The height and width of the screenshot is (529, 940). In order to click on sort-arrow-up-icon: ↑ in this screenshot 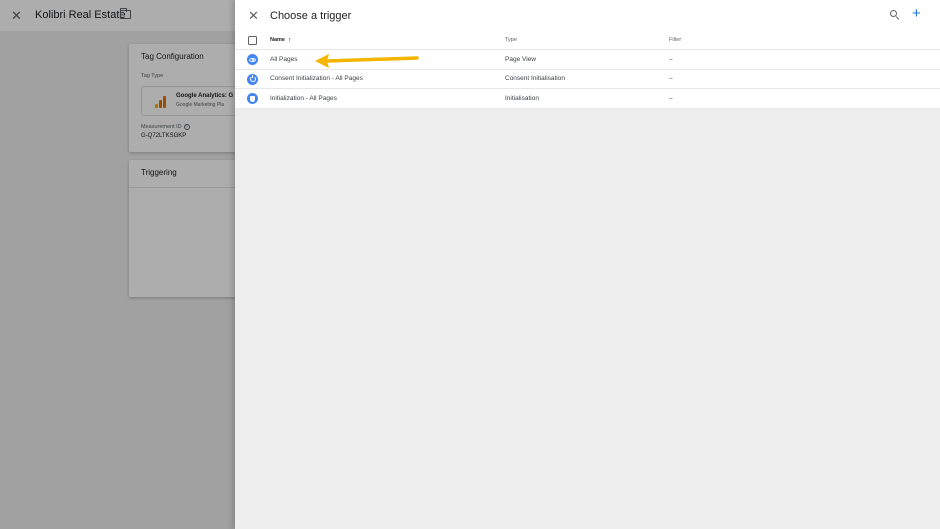, I will do `click(289, 40)`.